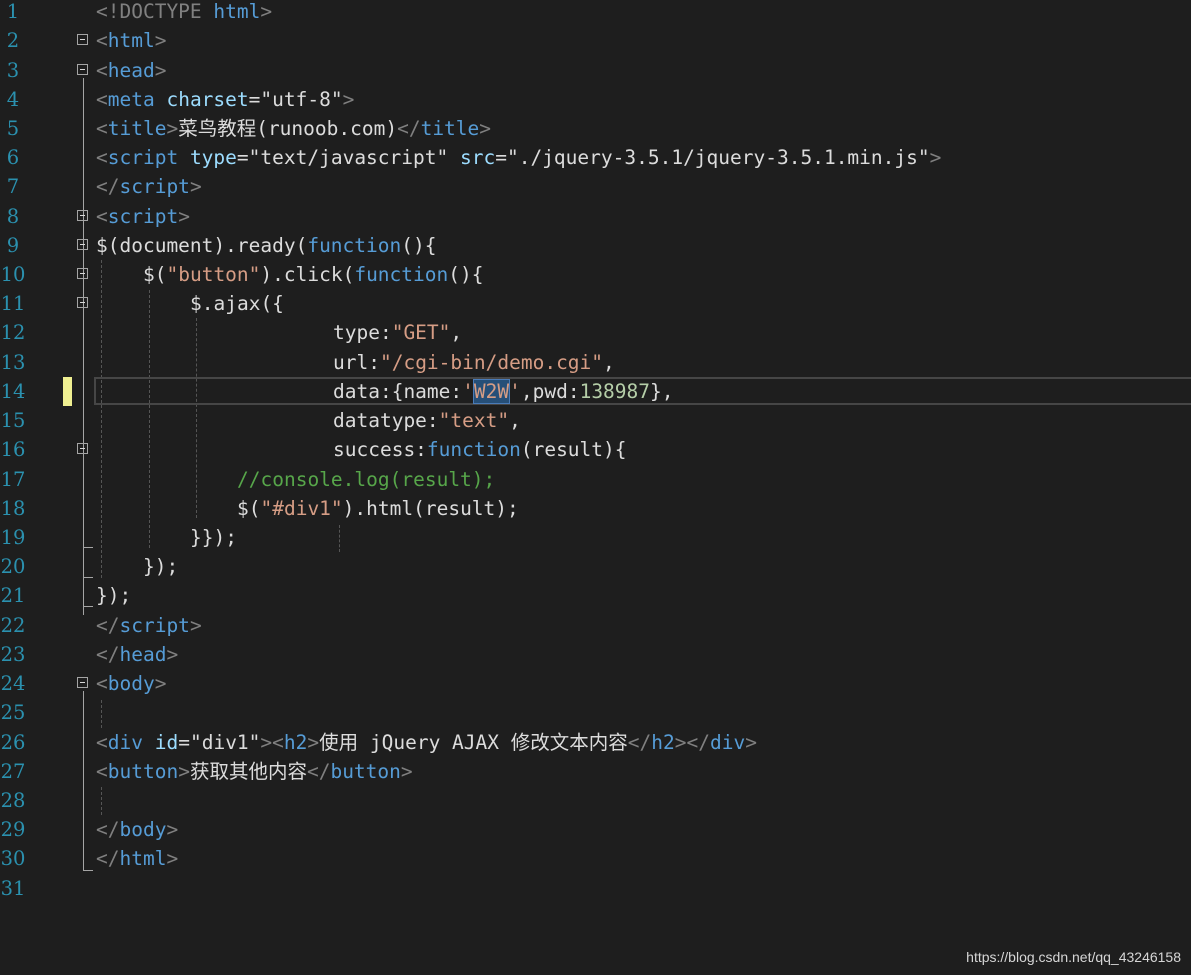  Describe the element at coordinates (727, 742) in the screenshot. I see `token: div` at that location.